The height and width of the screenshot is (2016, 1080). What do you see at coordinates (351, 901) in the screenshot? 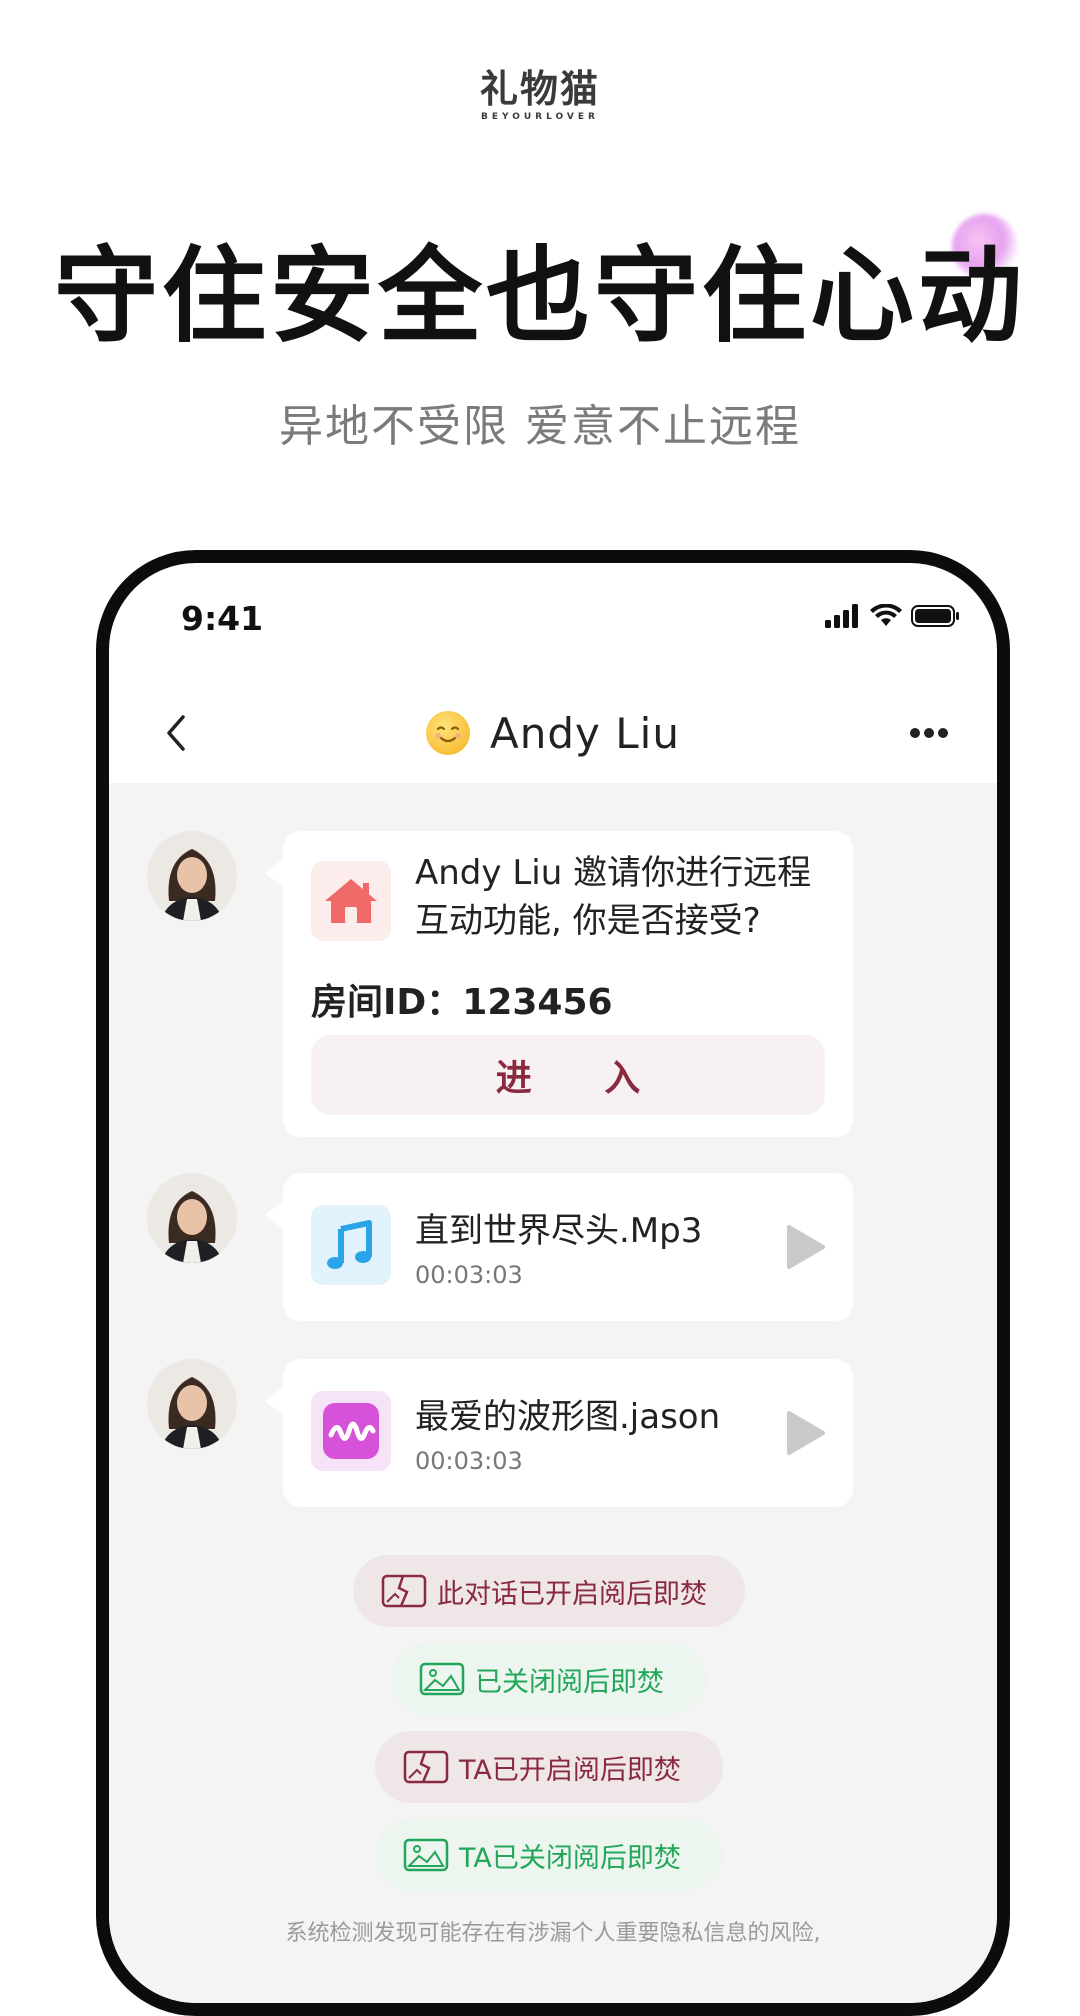
I see `house-icon` at bounding box center [351, 901].